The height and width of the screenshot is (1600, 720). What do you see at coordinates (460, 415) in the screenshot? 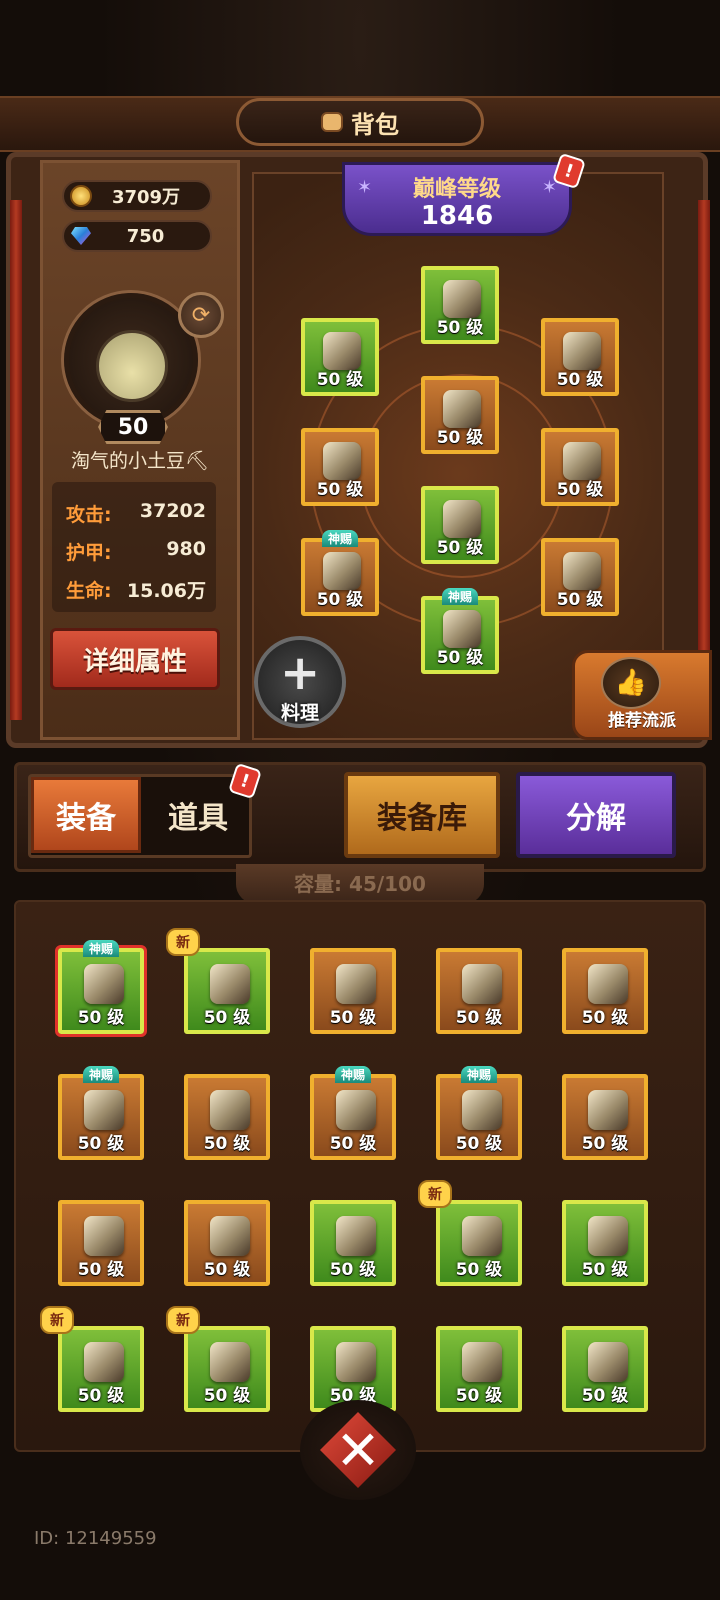
I see `equipped-slot-center-1: 50 级` at bounding box center [460, 415].